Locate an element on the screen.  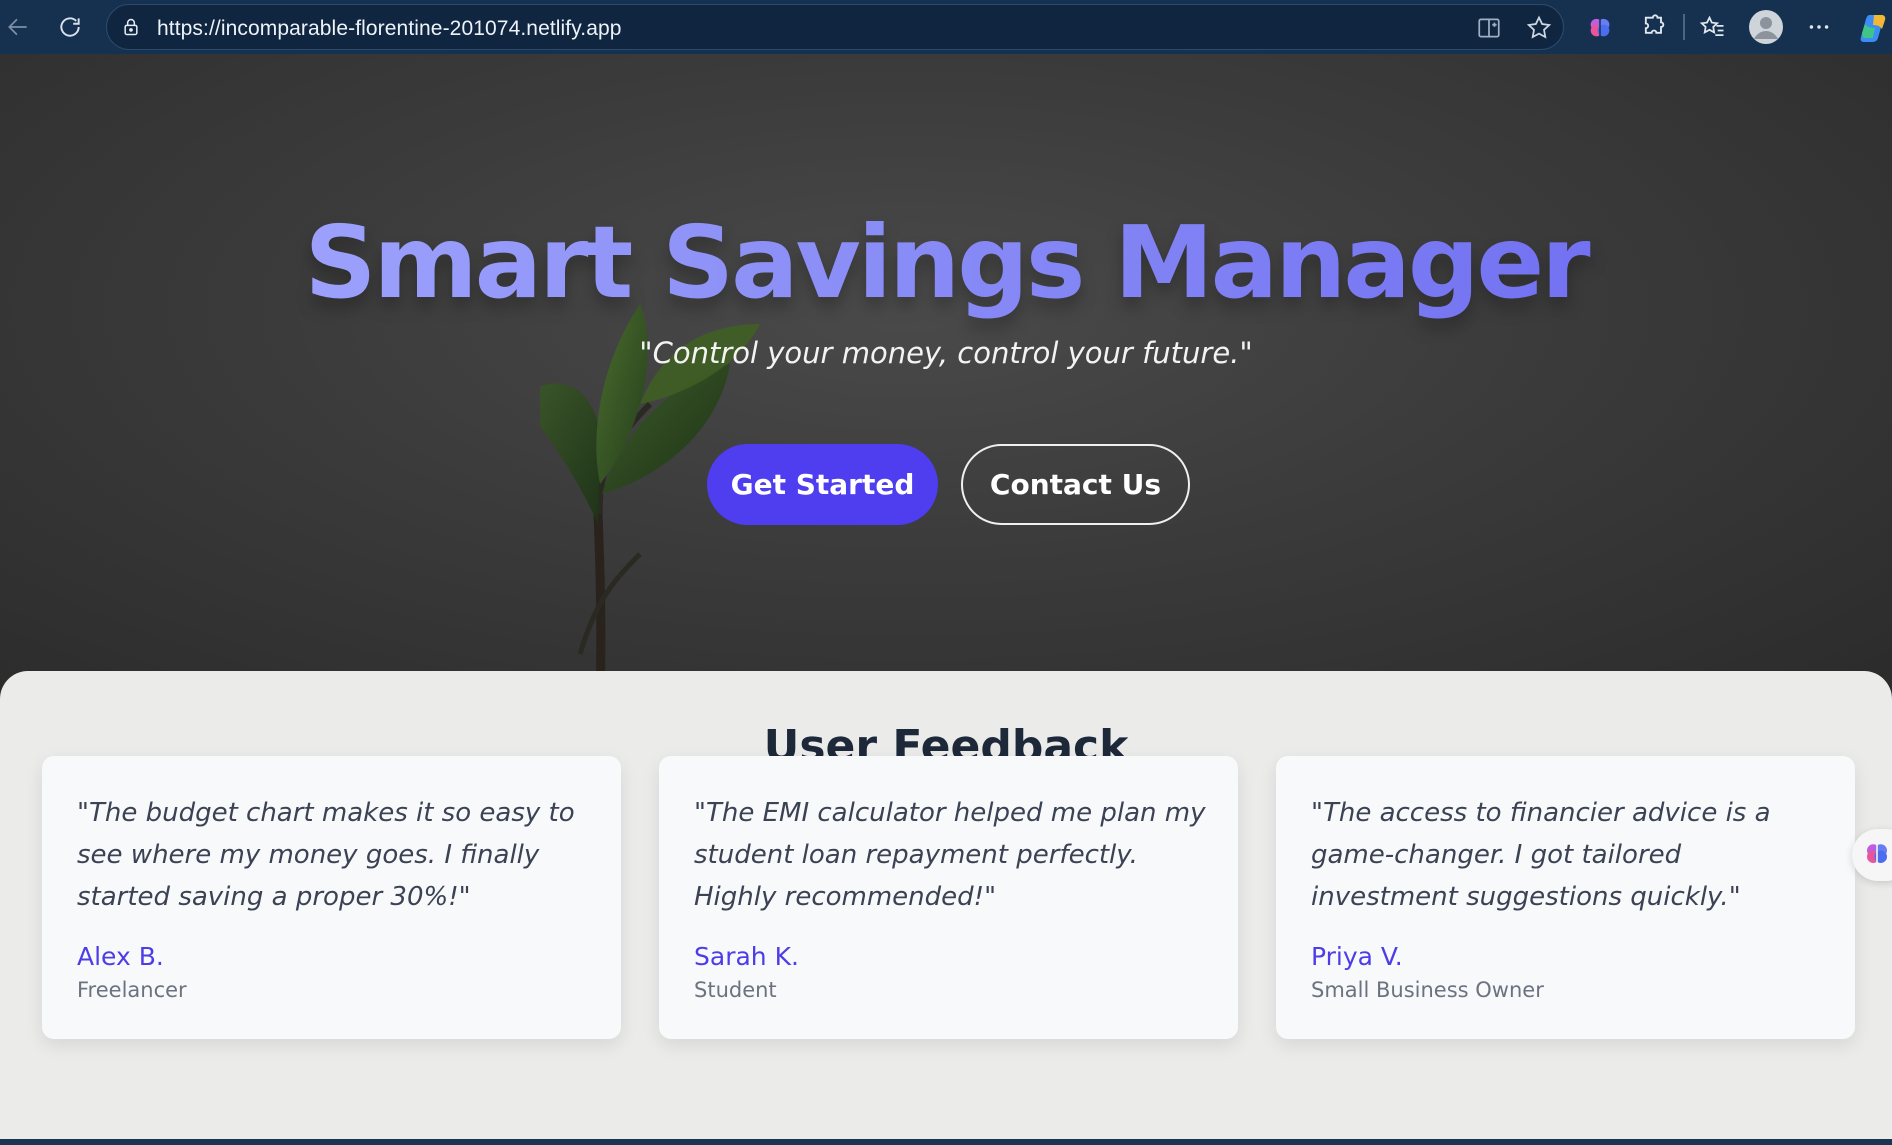
copilot-icon is located at coordinates (1874, 27).